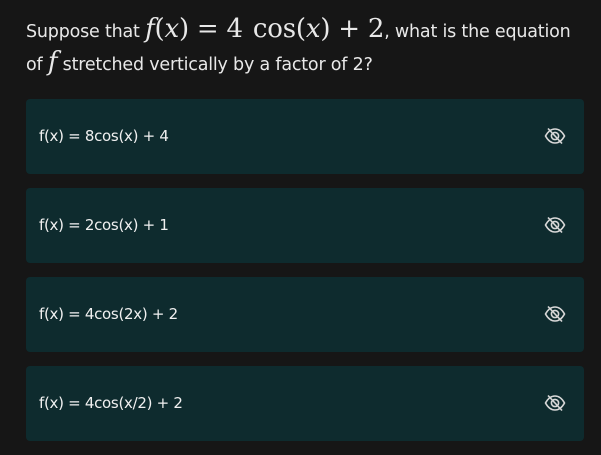 Image resolution: width=601 pixels, height=455 pixels. What do you see at coordinates (325, 29) in the screenshot?
I see `formula-close-paren-2: )` at bounding box center [325, 29].